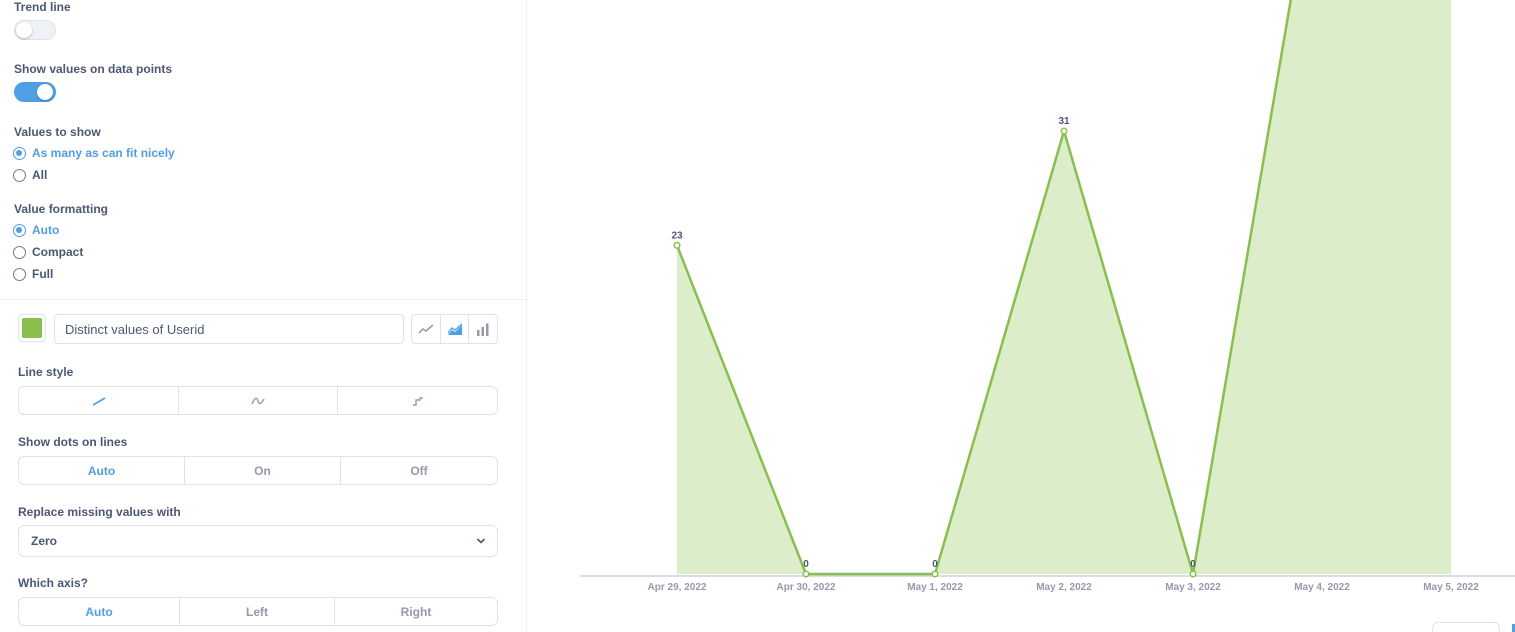  What do you see at coordinates (35, 92) in the screenshot?
I see `show-values-toggle` at bounding box center [35, 92].